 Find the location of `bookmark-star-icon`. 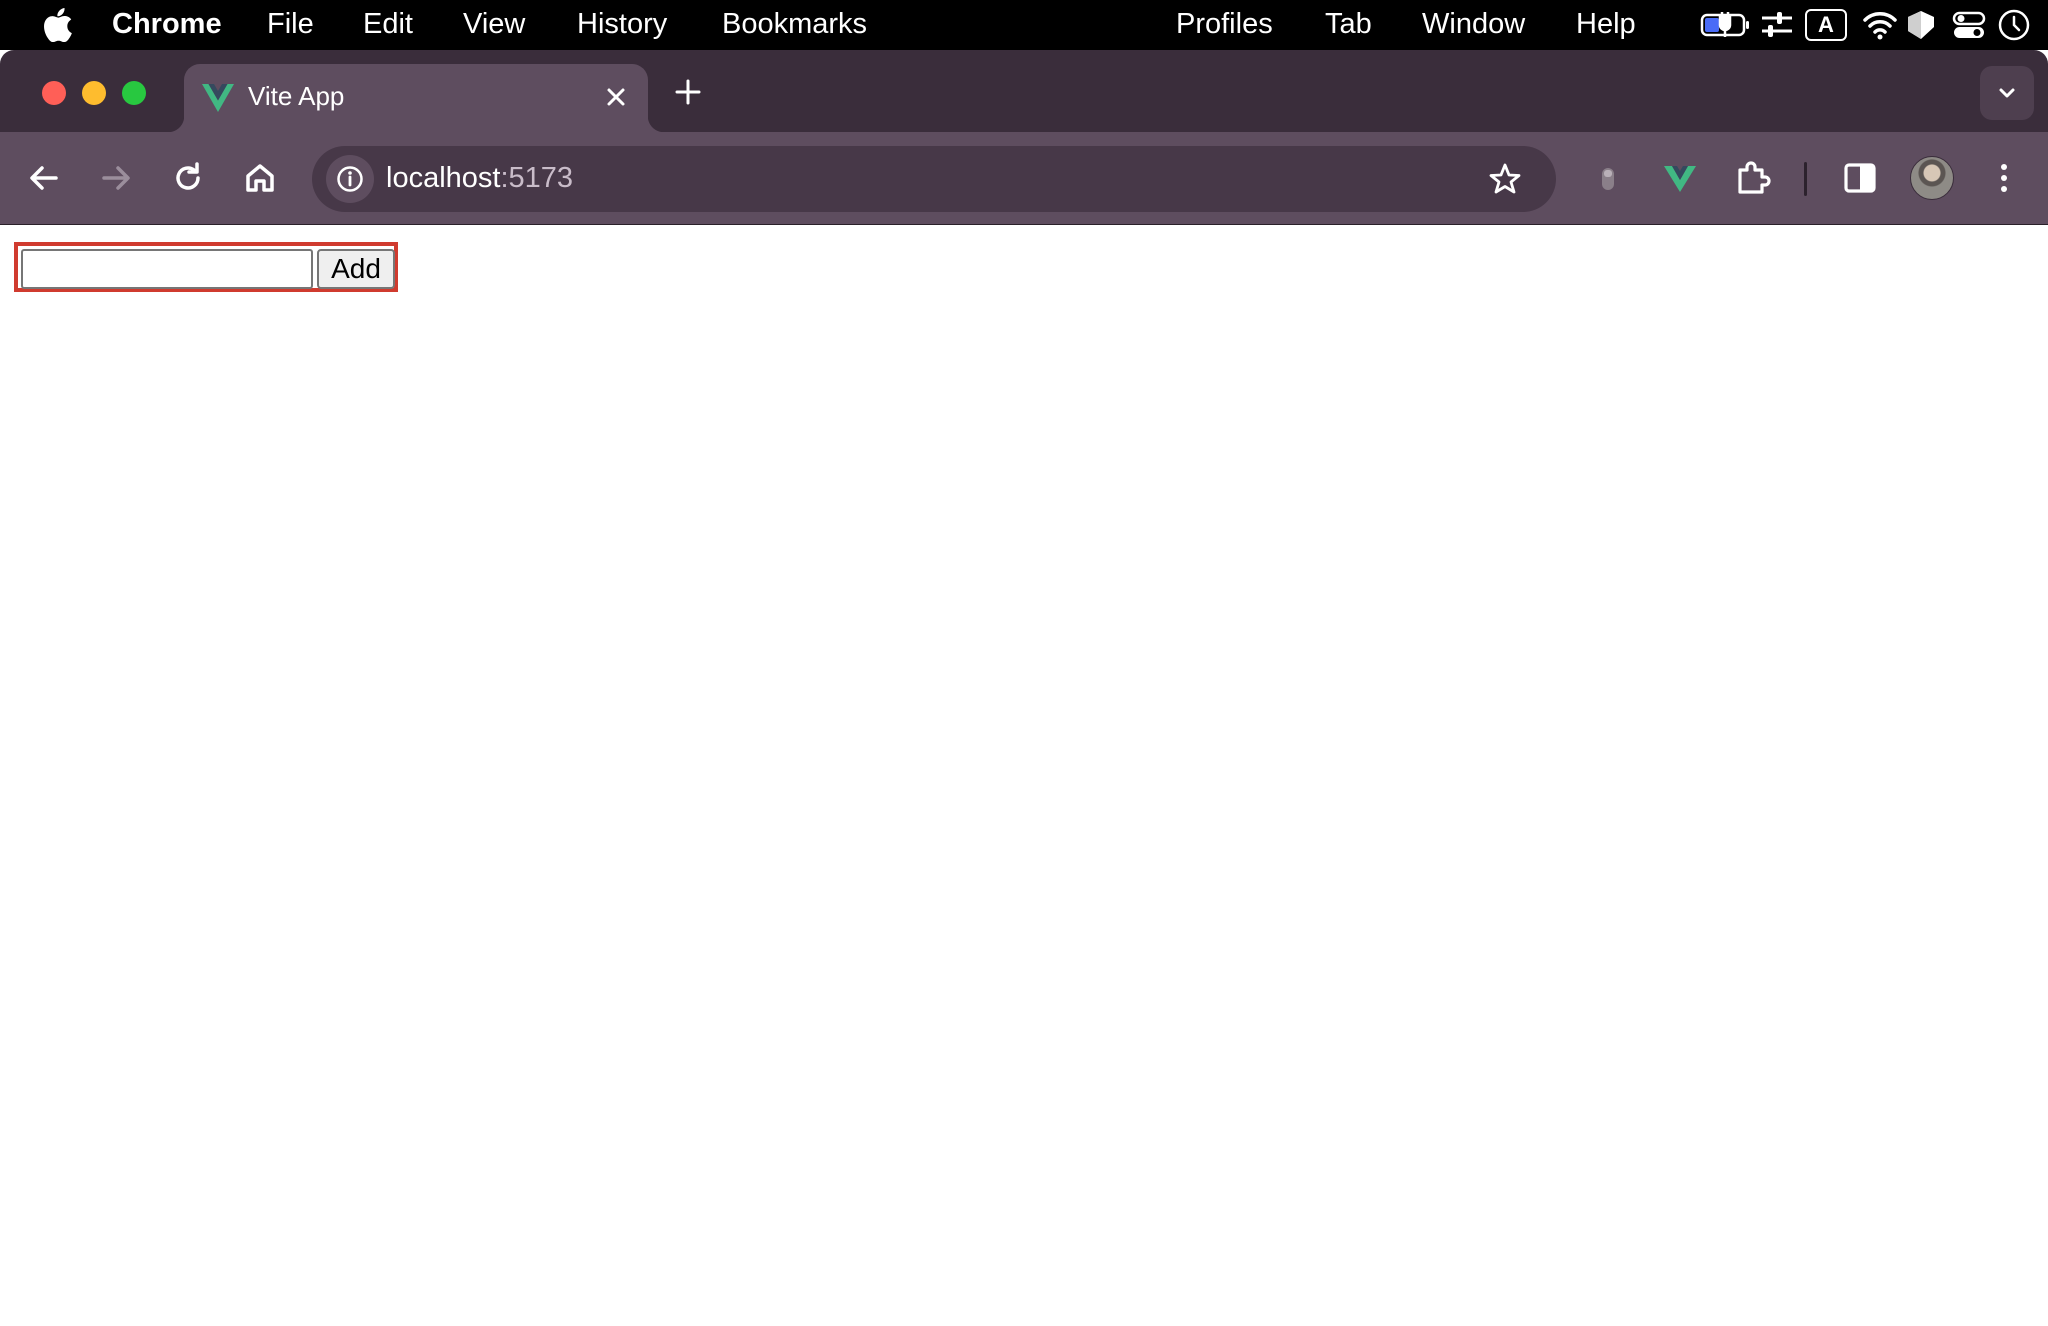

bookmark-star-icon is located at coordinates (1505, 179).